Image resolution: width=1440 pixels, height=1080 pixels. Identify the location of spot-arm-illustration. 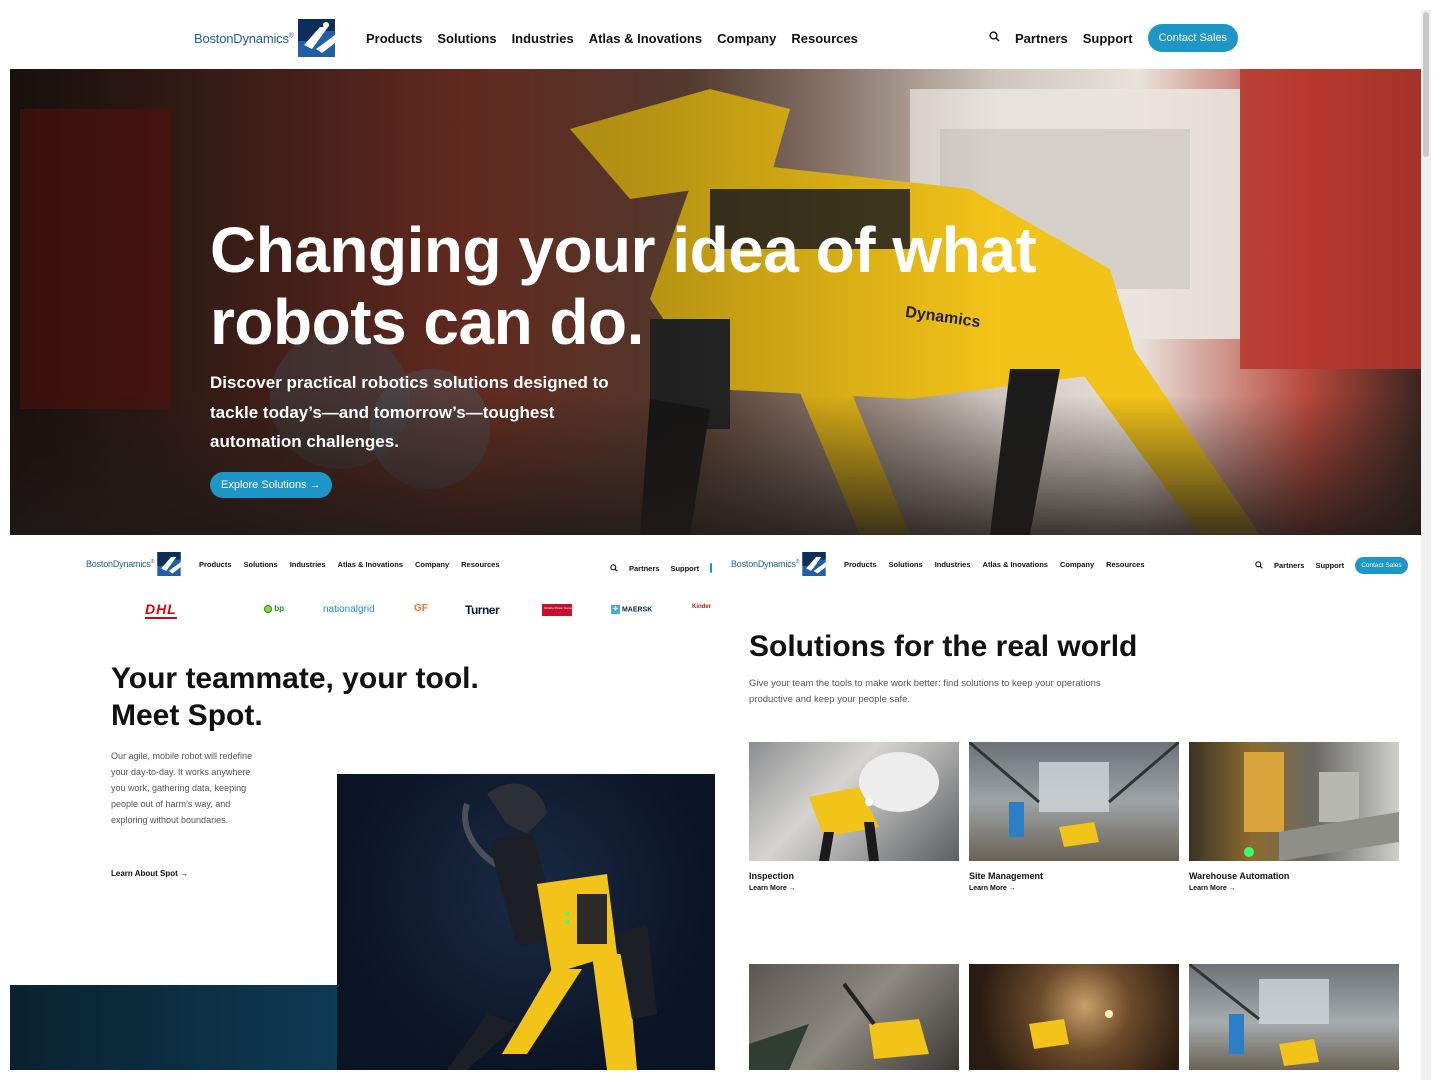
(552, 926).